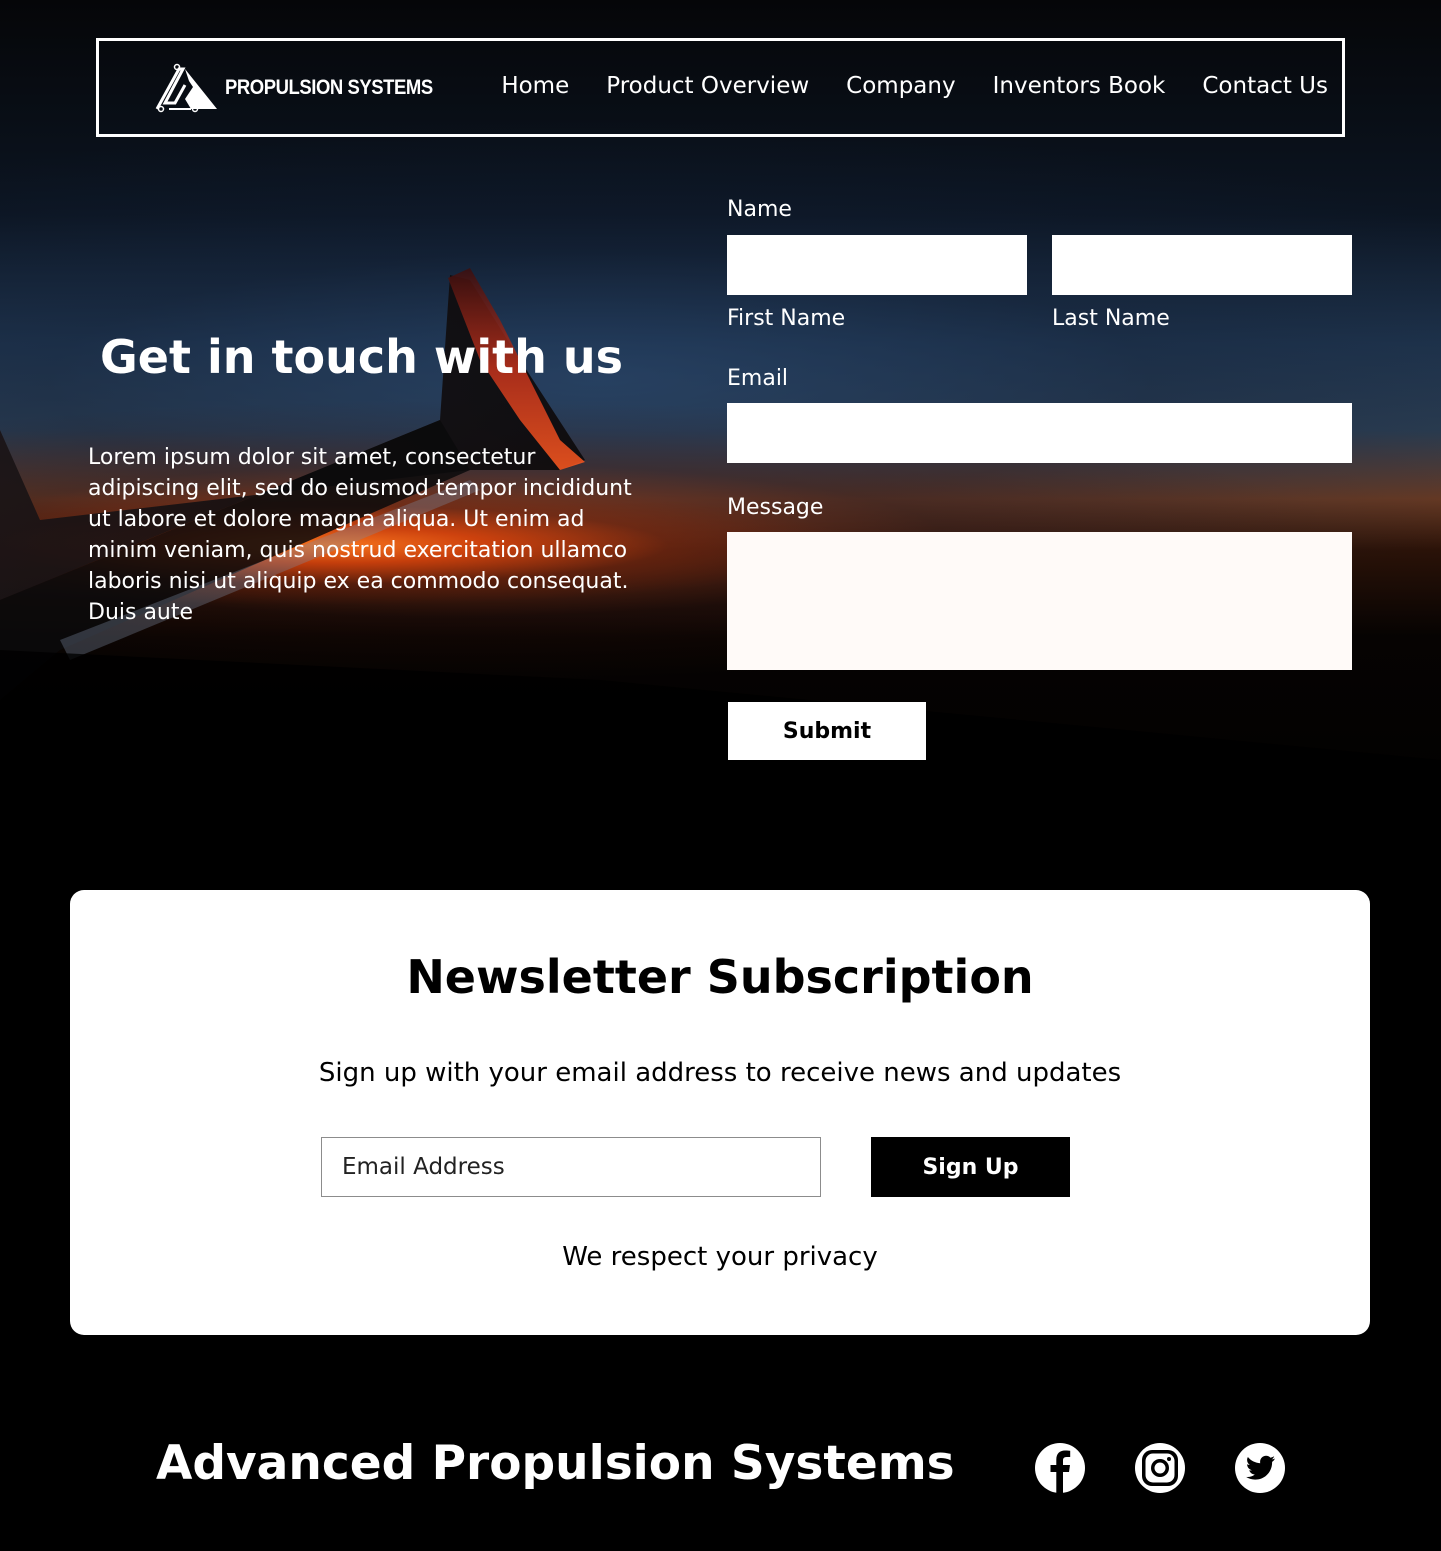 The width and height of the screenshot is (1441, 1551). I want to click on newsletter-email-input, so click(571, 1167).